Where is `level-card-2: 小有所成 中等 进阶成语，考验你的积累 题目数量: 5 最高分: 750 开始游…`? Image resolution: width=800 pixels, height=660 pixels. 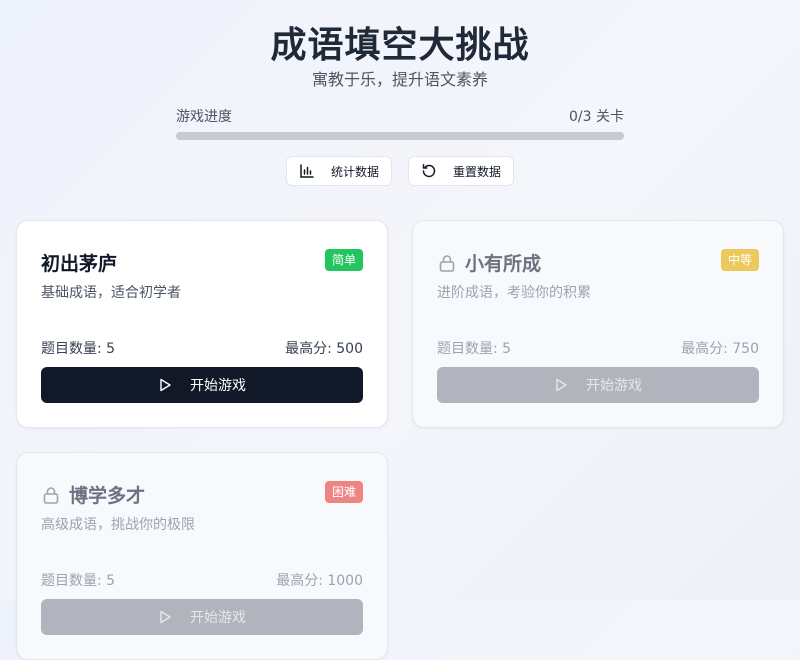 level-card-2: 小有所成 中等 进阶成语，考验你的积累 题目数量: 5 最高分: 750 开始游… is located at coordinates (598, 324).